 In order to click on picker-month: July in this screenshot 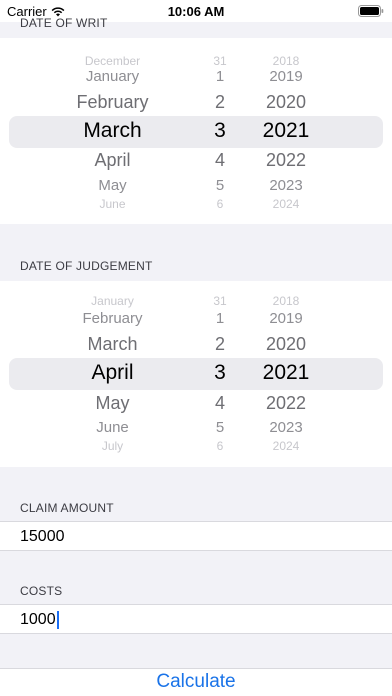, I will do `click(112, 446)`.